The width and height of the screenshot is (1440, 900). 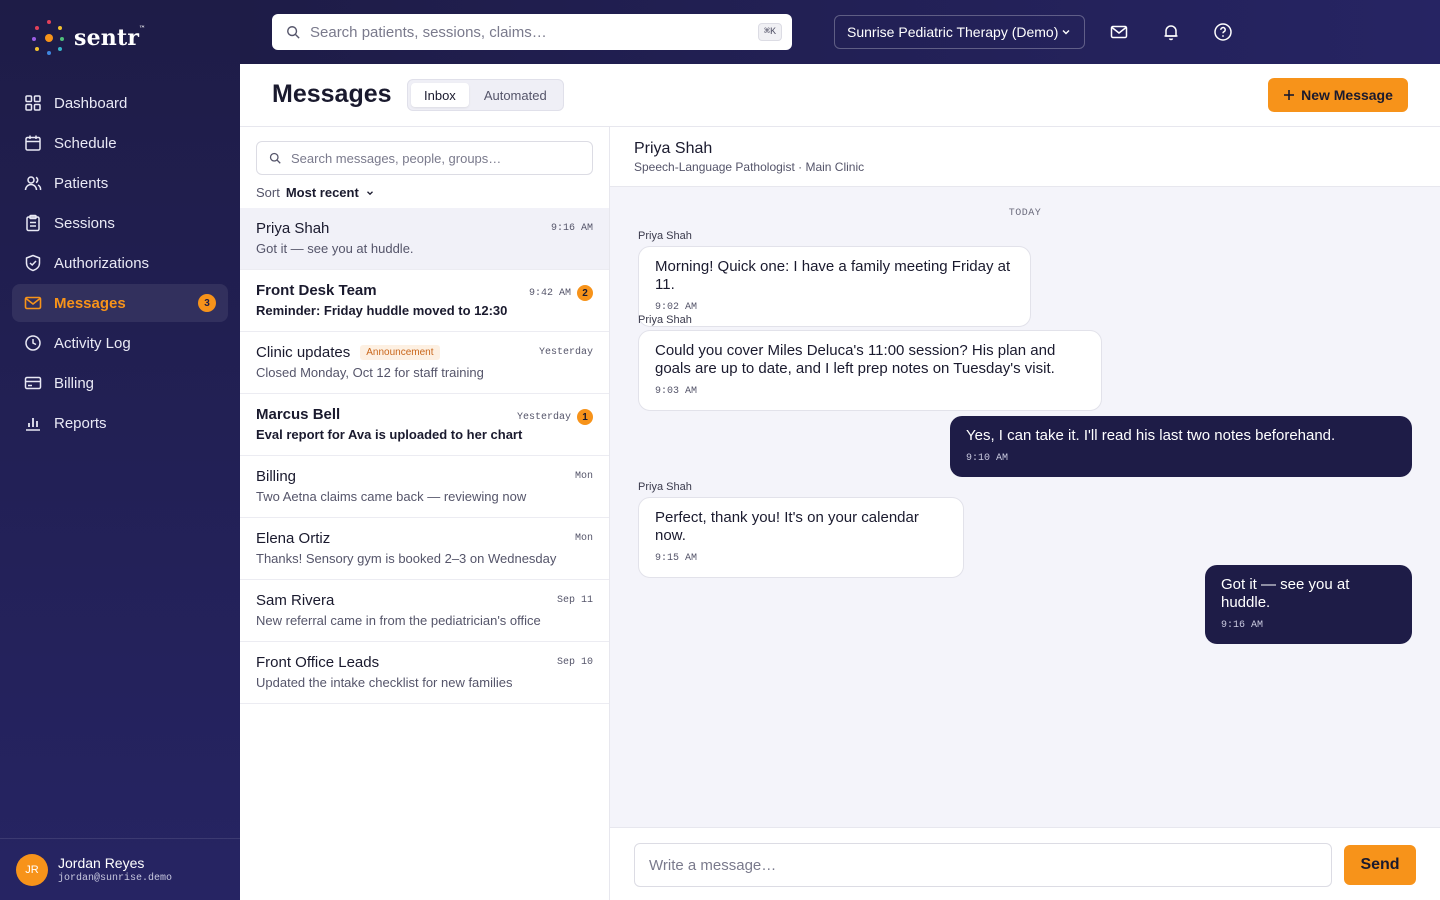 What do you see at coordinates (120, 223) in the screenshot?
I see `sidebar-item-sessions: Sessions` at bounding box center [120, 223].